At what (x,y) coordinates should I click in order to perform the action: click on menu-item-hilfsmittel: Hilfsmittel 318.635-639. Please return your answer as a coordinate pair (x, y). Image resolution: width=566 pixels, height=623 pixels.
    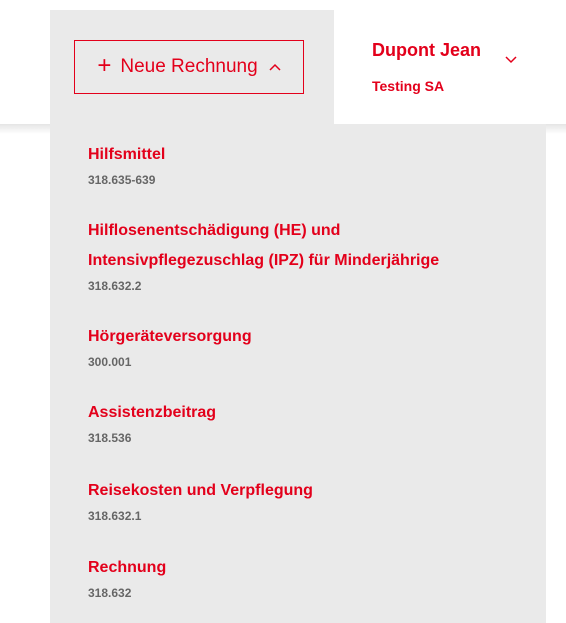
    Looking at the image, I should click on (126, 164).